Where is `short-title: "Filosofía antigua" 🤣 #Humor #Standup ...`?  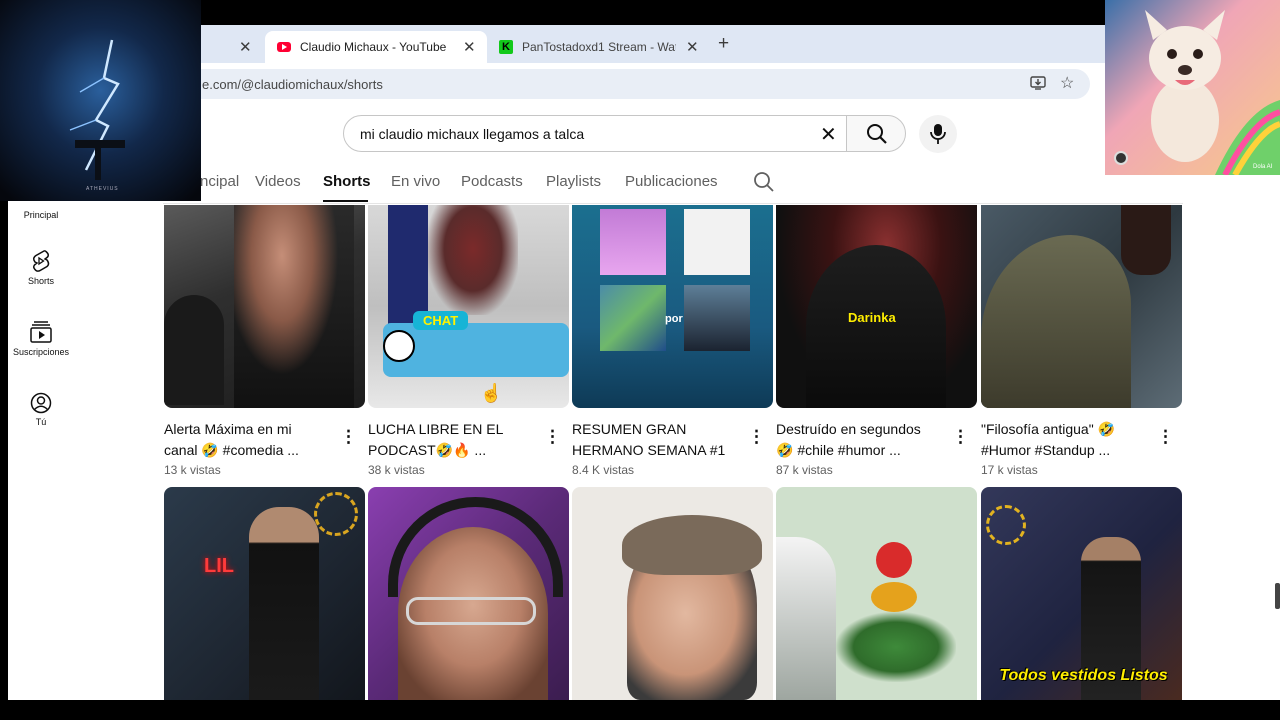 short-title: "Filosofía antigua" 🤣 #Humor #Standup ... is located at coordinates (1067, 440).